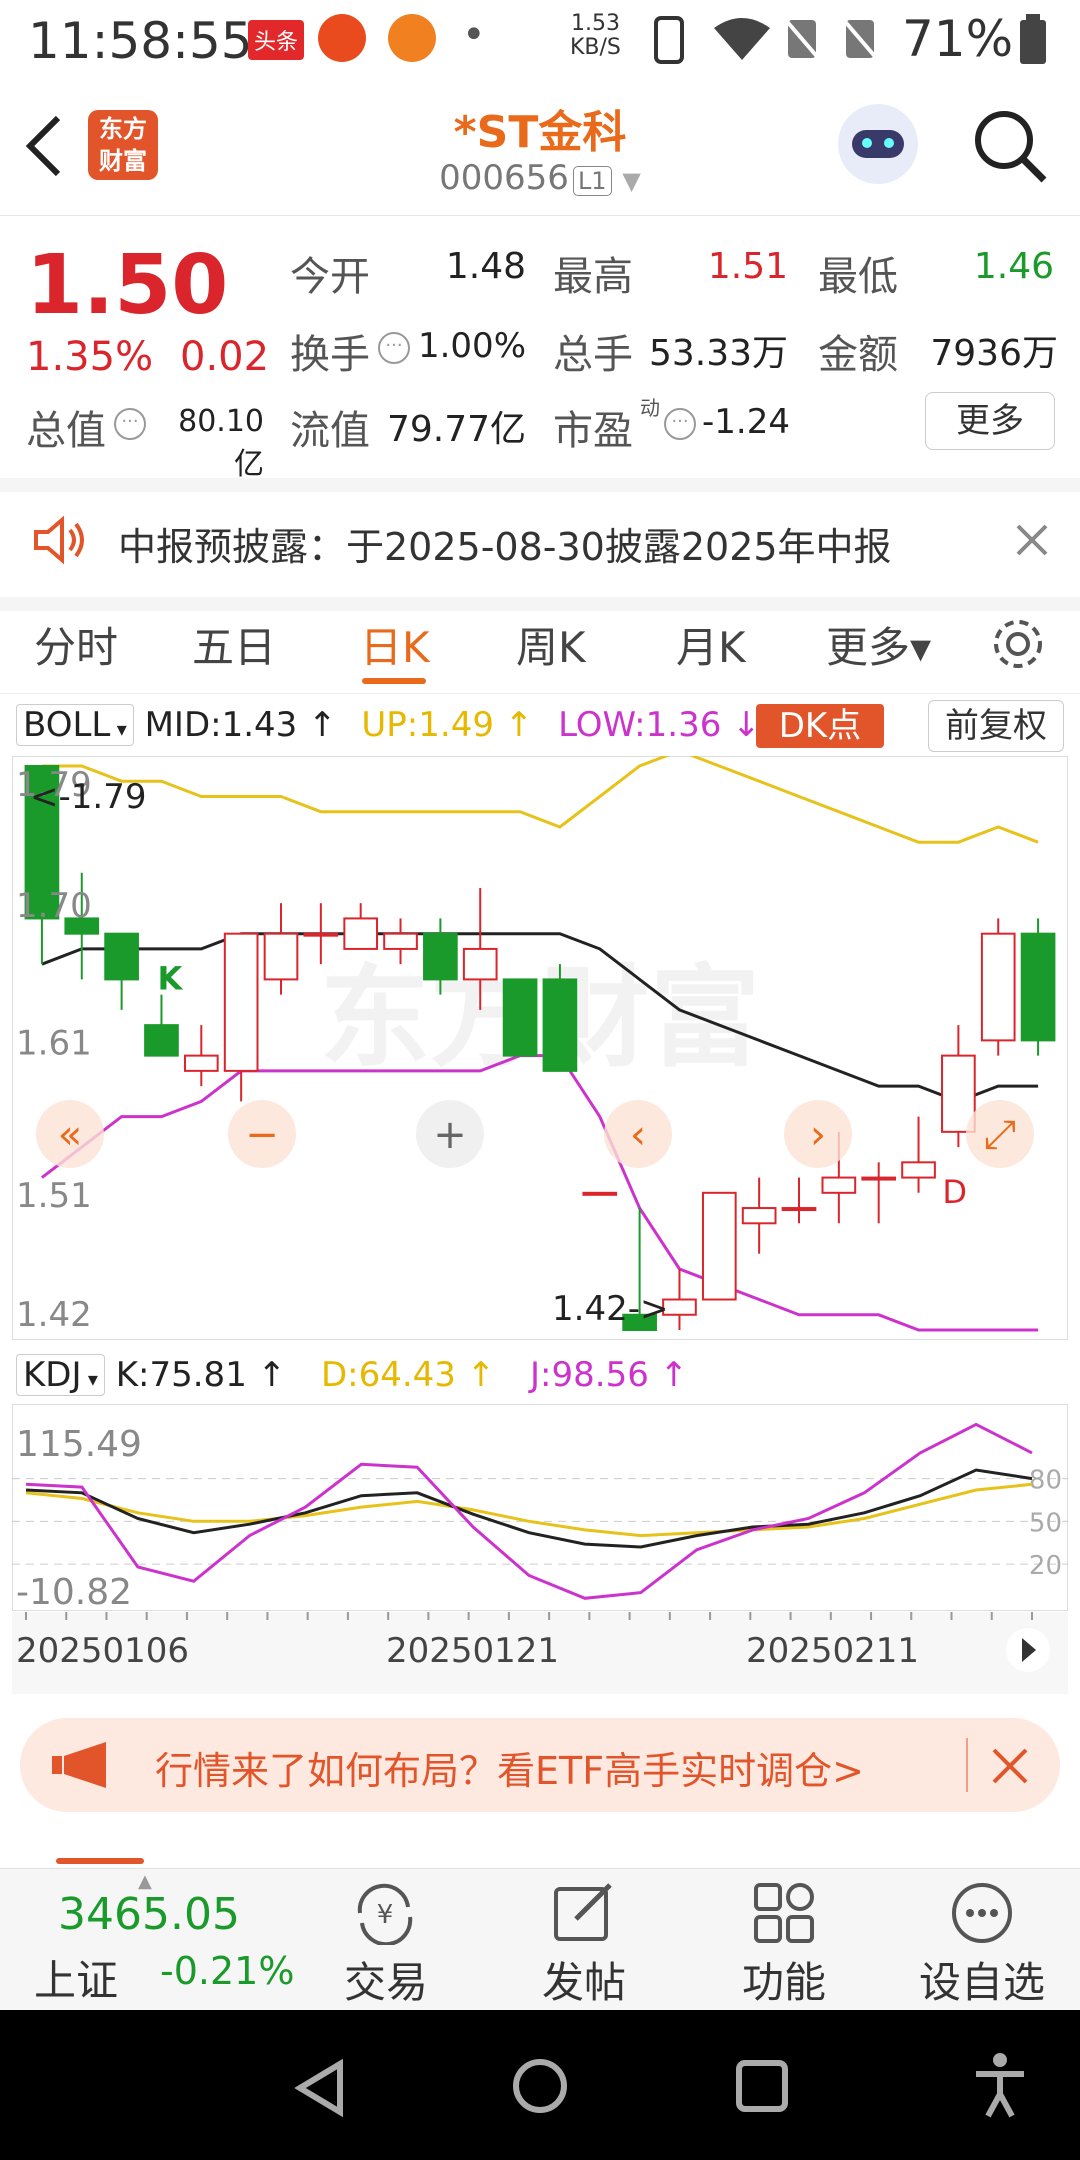 Image resolution: width=1080 pixels, height=2160 pixels. Describe the element at coordinates (471, 346) in the screenshot. I see `turnover-value: 1.00%` at that location.